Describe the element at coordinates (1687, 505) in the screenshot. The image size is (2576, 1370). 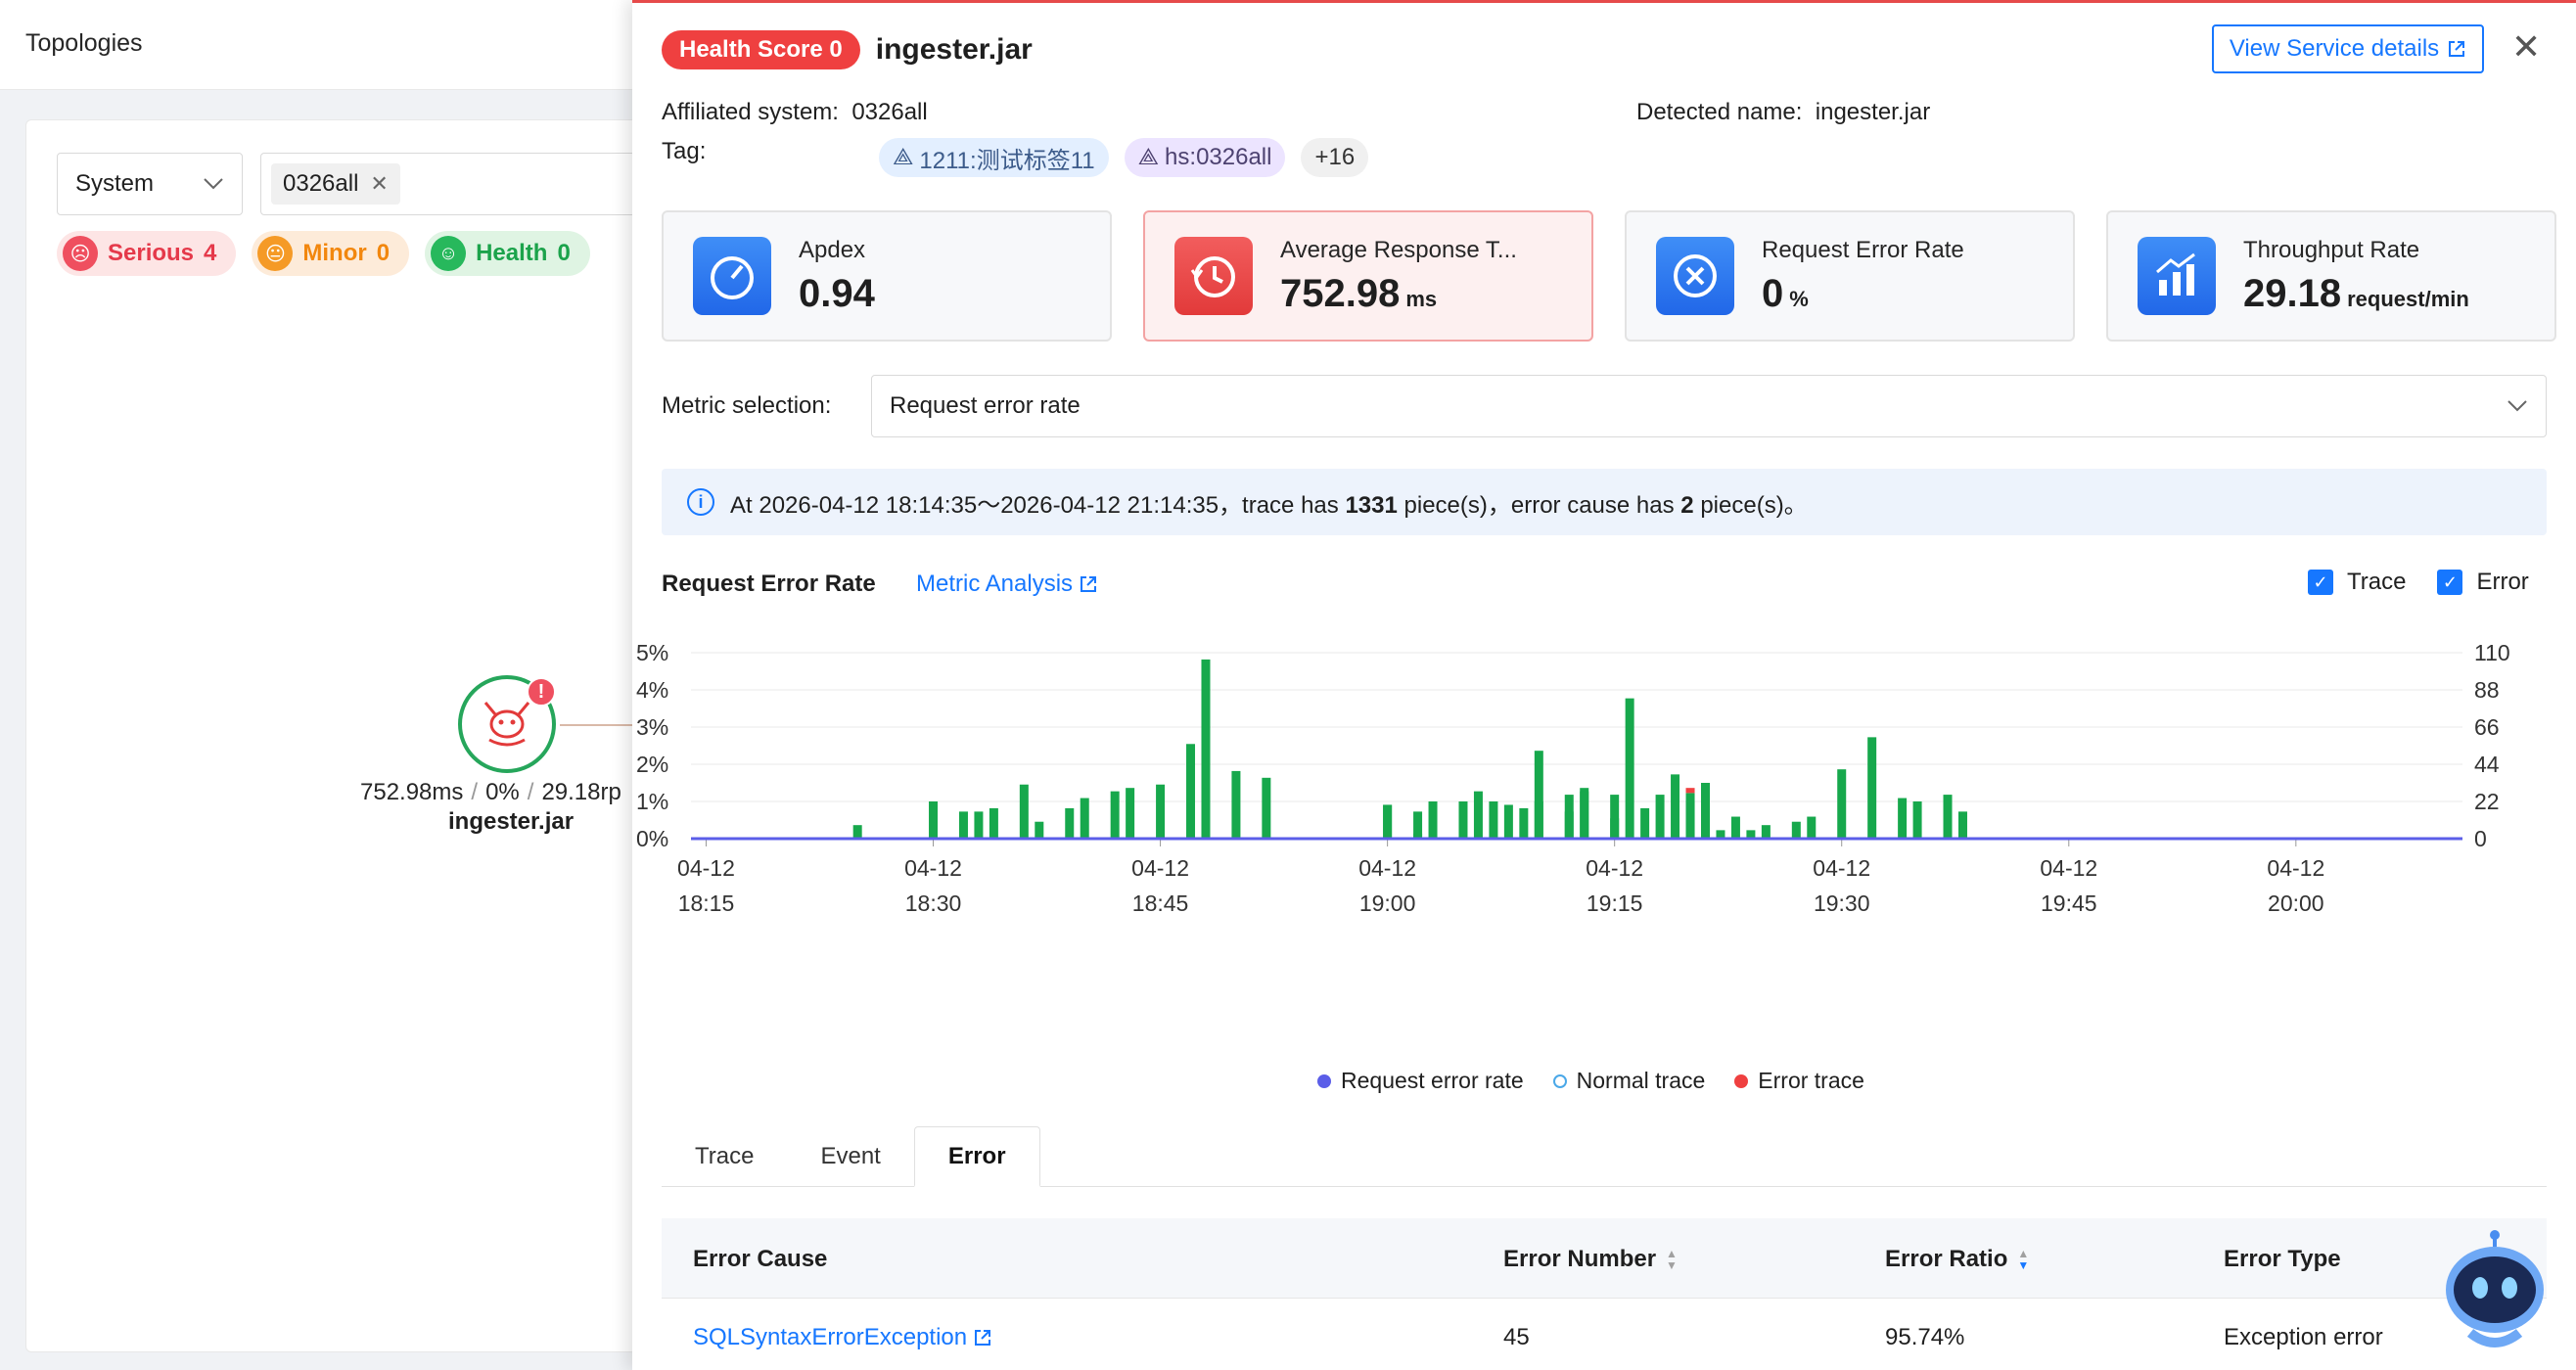
I see `banner-error-count: 2` at that location.